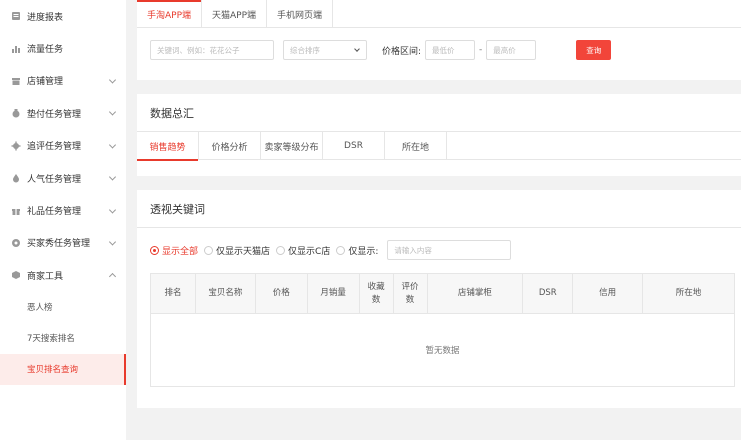 The image size is (741, 440). What do you see at coordinates (305, 50) in the screenshot?
I see `sort-select-value: 综合排序` at bounding box center [305, 50].